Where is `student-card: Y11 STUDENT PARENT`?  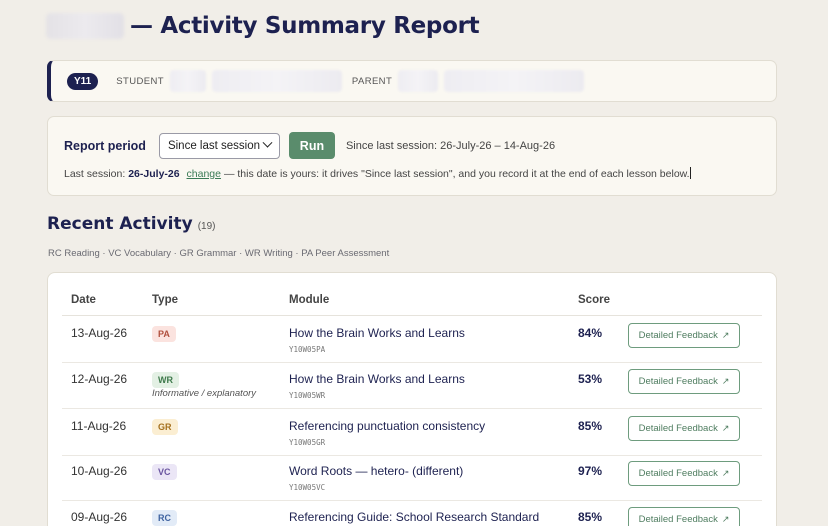 student-card: Y11 STUDENT PARENT is located at coordinates (412, 81).